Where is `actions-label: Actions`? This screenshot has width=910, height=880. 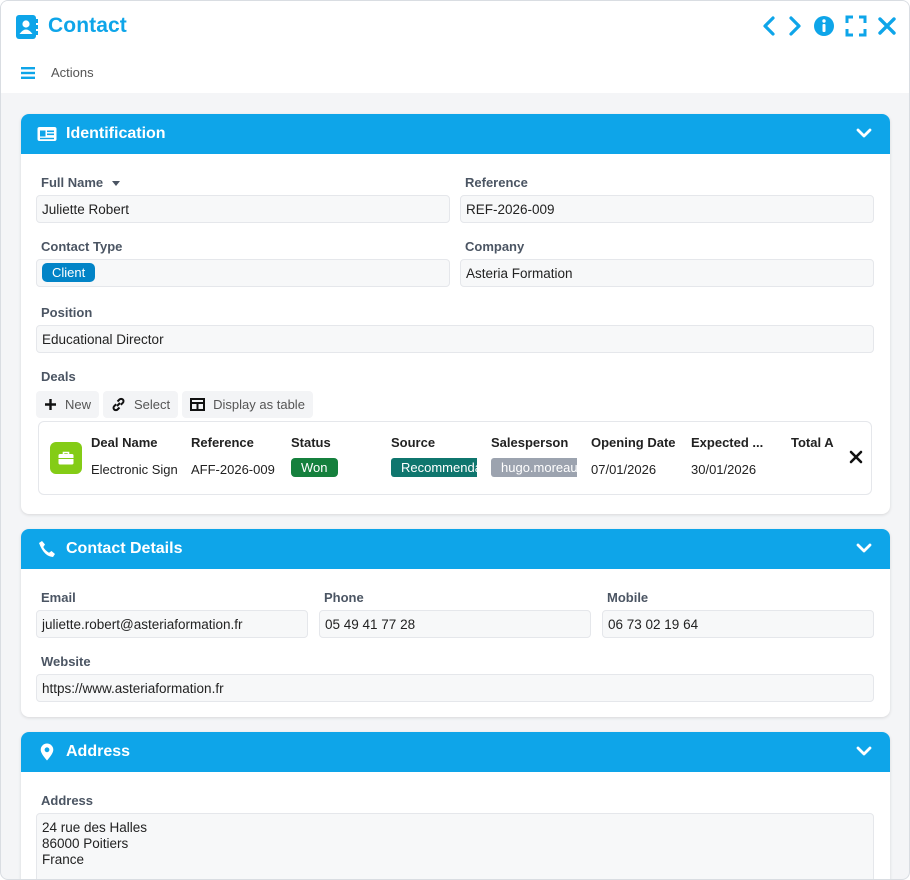 actions-label: Actions is located at coordinates (72, 72).